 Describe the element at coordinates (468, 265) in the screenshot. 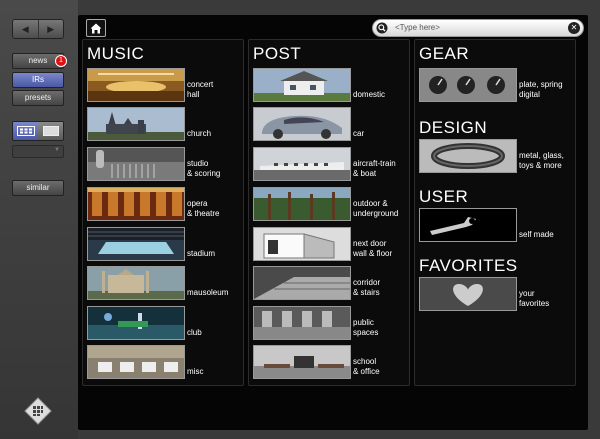

I see `favorites-title: FAVORITES` at that location.